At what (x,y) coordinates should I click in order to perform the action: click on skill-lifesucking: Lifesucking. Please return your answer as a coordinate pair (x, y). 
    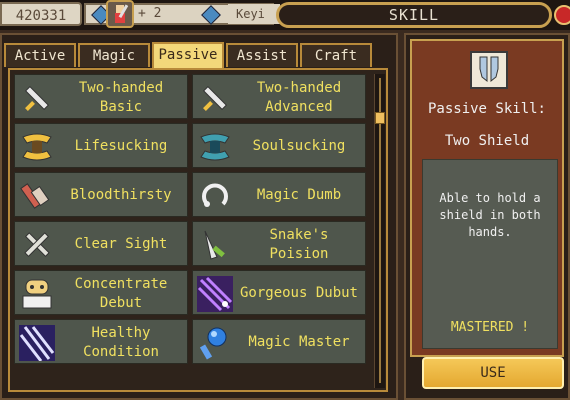
    Looking at the image, I should click on (101, 145).